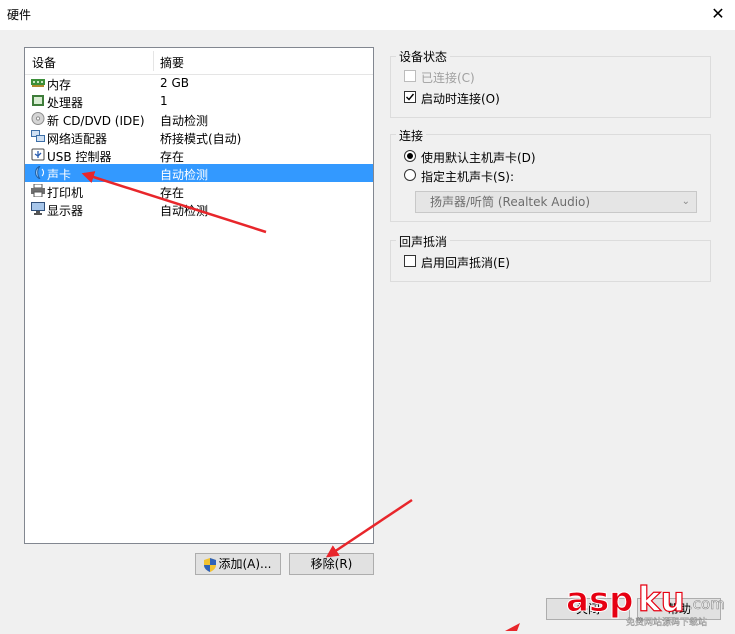 This screenshot has height=634, width=735. What do you see at coordinates (210, 564) in the screenshot?
I see `shield-icon` at bounding box center [210, 564].